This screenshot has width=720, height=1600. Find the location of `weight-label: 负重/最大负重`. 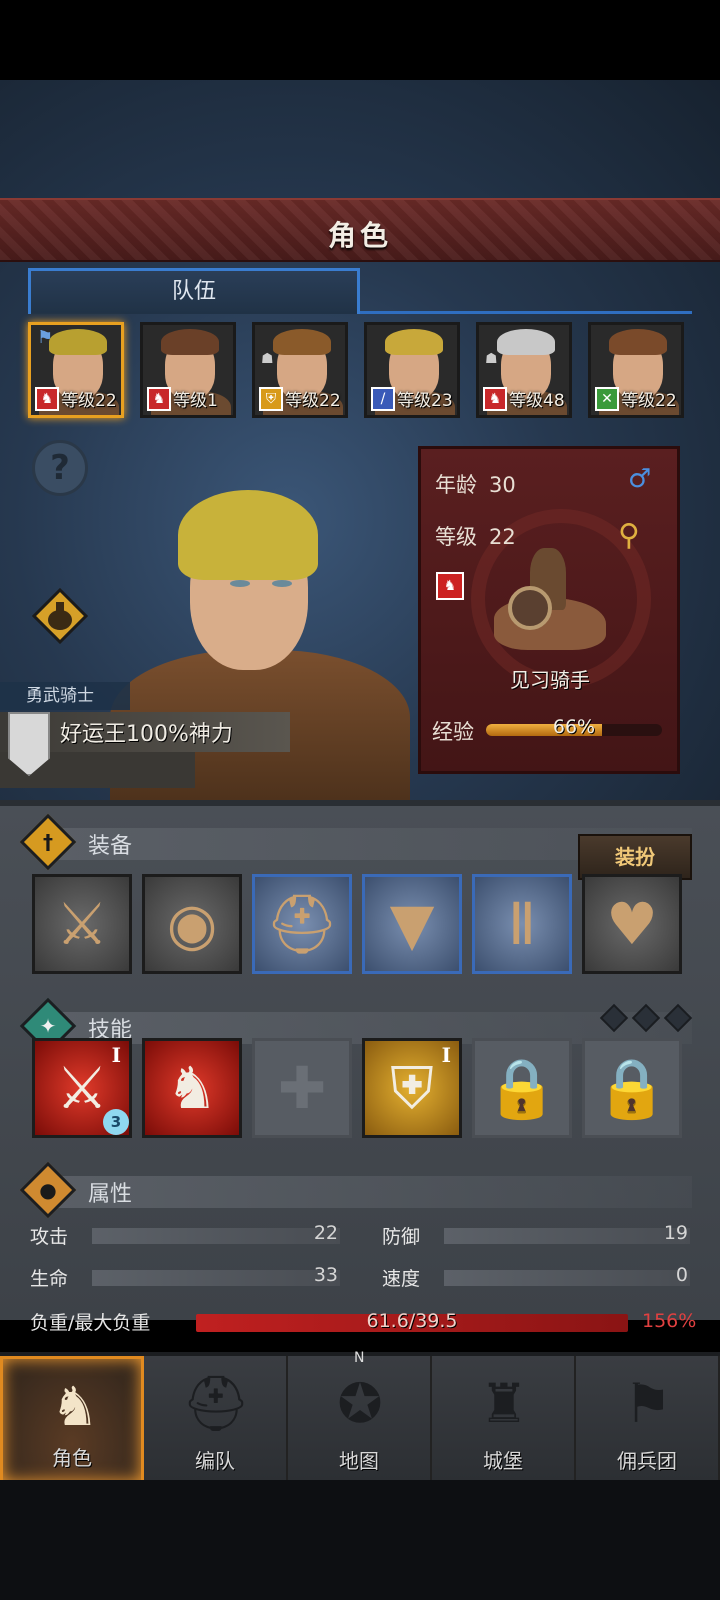

weight-label: 负重/最大负重 is located at coordinates (90, 1323).